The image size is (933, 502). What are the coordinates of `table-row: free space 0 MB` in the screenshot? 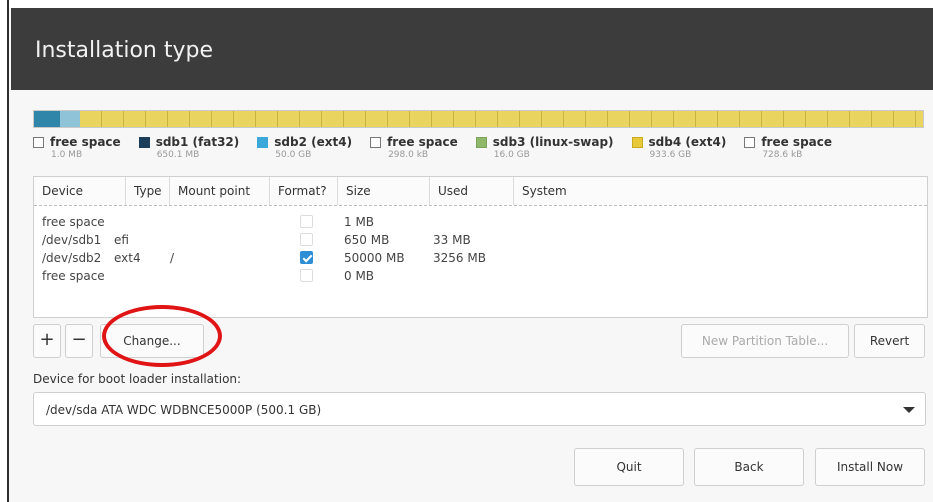 It's located at (480, 276).